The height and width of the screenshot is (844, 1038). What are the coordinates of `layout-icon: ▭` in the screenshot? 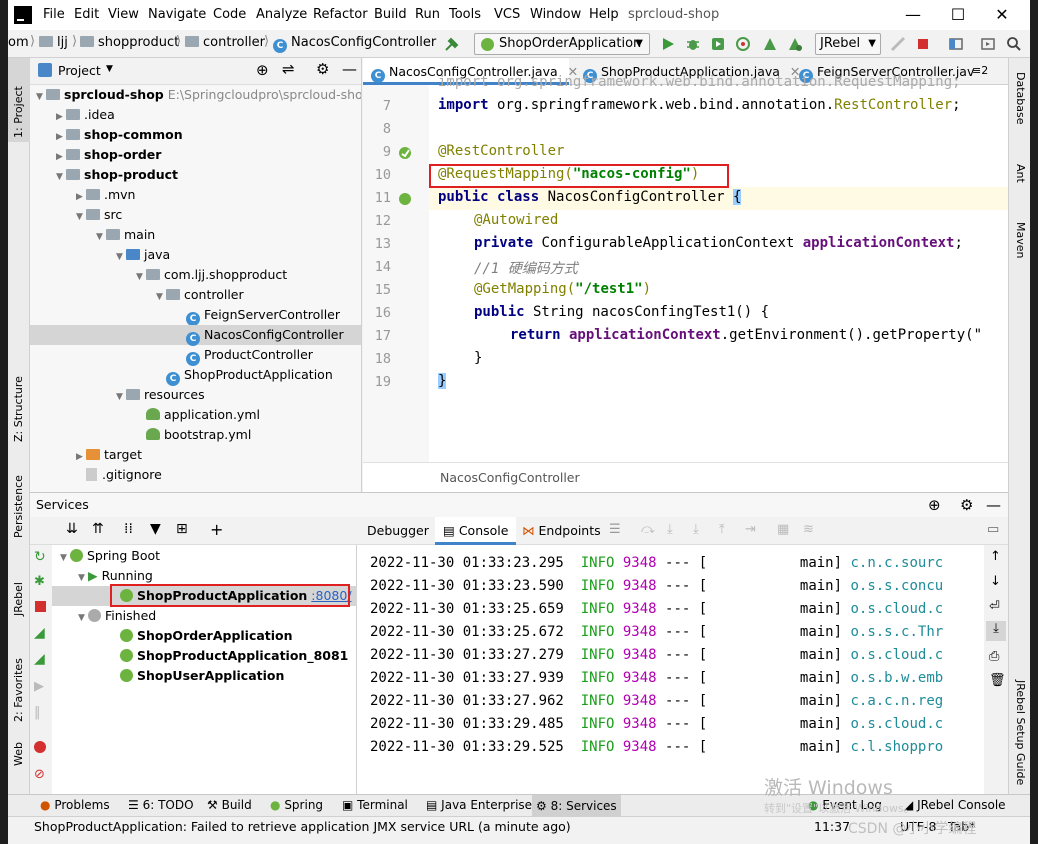 It's located at (993, 529).